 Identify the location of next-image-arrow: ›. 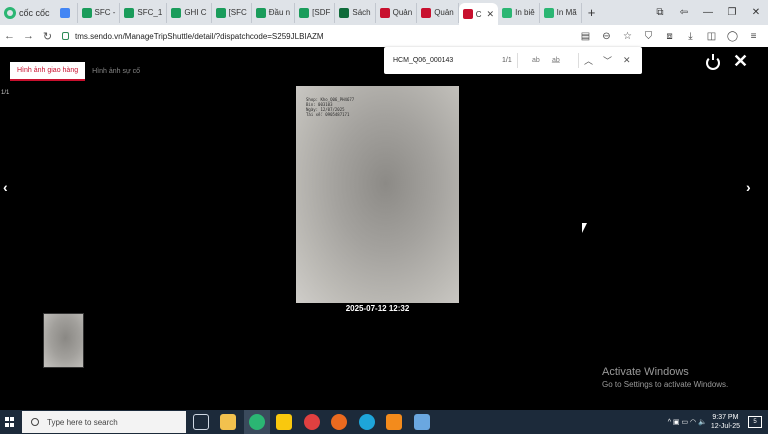
(748, 187).